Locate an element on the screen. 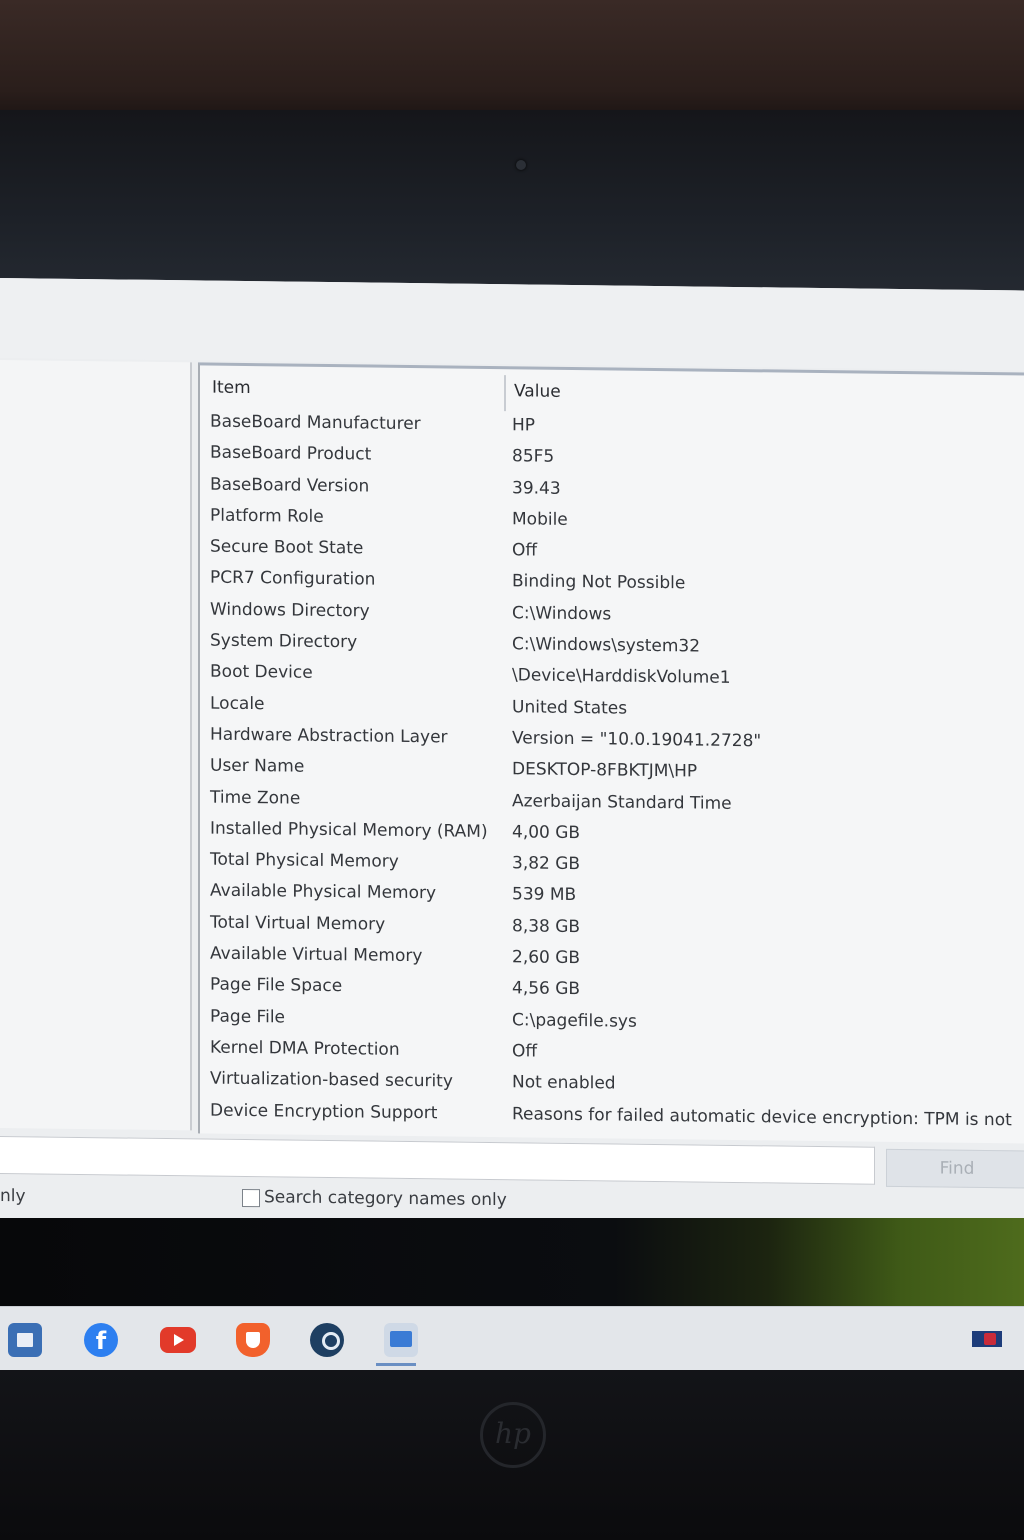 Image resolution: width=1024 pixels, height=1540 pixels. row-item: PCR7 Configuration is located at coordinates (293, 579).